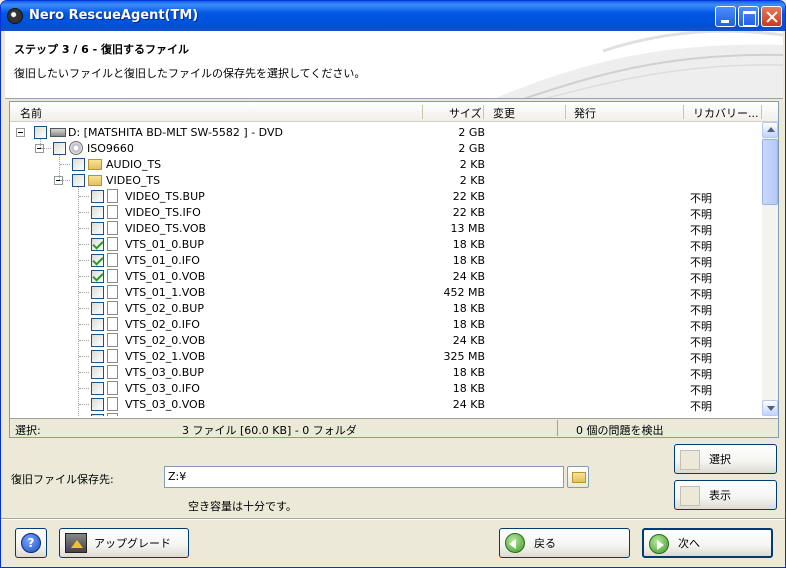  I want to click on row-size: 2 GB, so click(471, 132).